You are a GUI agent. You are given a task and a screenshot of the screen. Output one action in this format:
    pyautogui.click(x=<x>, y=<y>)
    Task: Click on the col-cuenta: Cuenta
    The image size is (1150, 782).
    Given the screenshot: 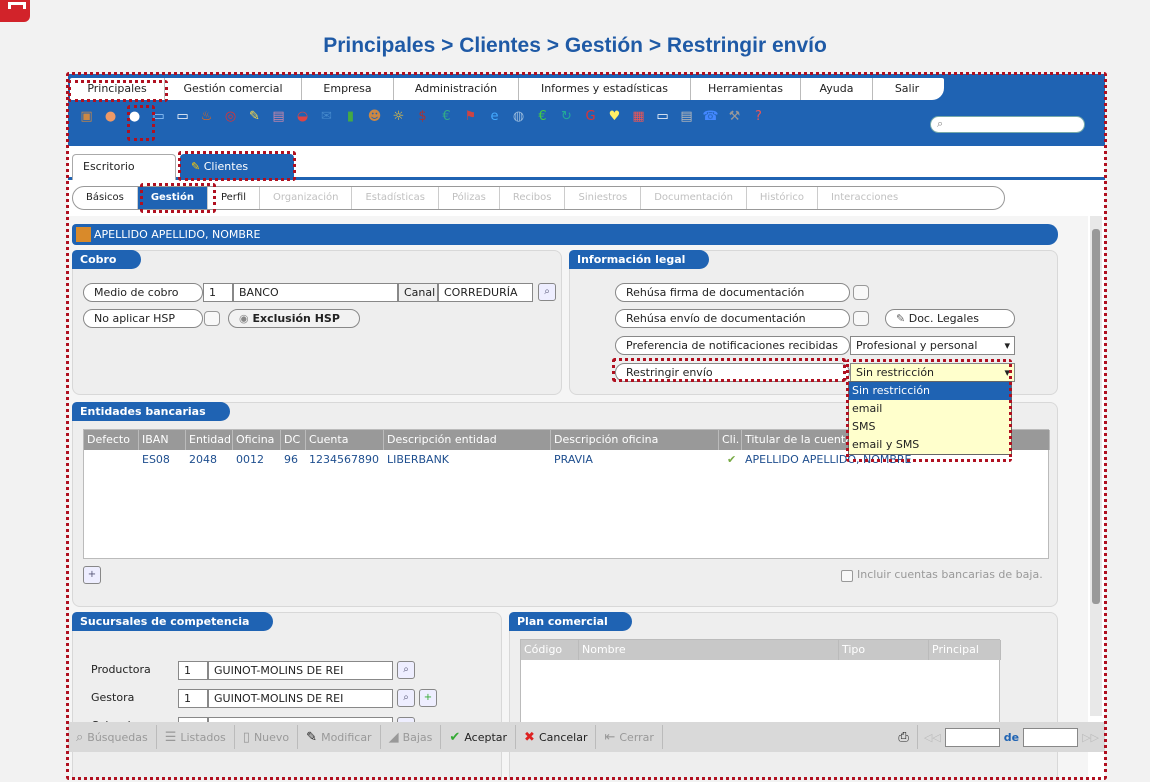 What is the action you would take?
    pyautogui.click(x=345, y=440)
    